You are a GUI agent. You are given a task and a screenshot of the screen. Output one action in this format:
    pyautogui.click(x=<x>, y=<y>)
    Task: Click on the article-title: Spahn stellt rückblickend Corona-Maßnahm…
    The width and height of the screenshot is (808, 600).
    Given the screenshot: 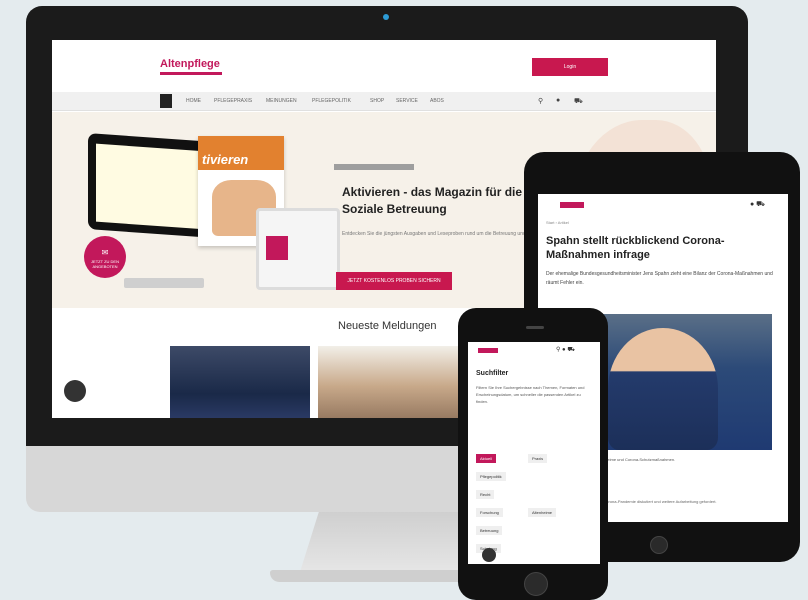 What is the action you would take?
    pyautogui.click(x=635, y=248)
    